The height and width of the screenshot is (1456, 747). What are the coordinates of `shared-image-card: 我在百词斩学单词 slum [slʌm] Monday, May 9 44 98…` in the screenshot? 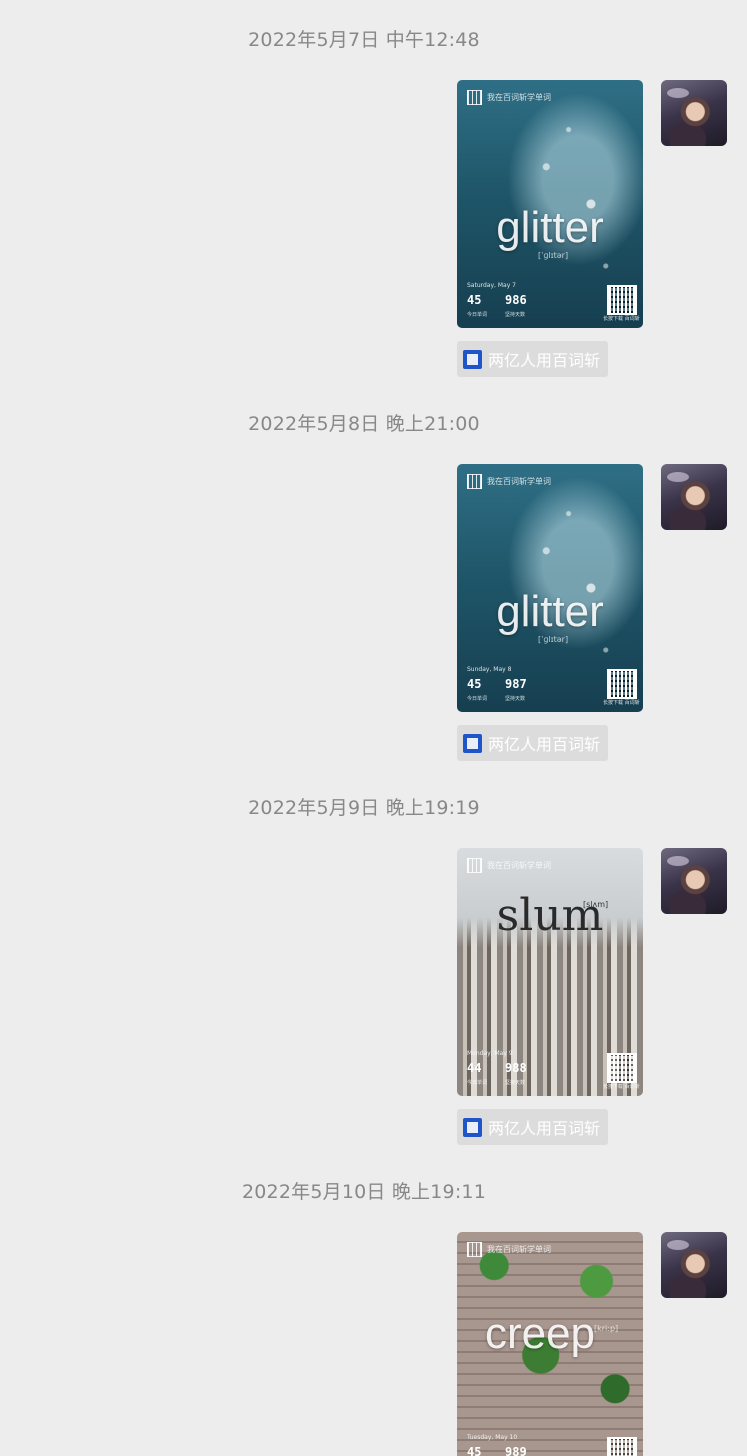 It's located at (550, 972).